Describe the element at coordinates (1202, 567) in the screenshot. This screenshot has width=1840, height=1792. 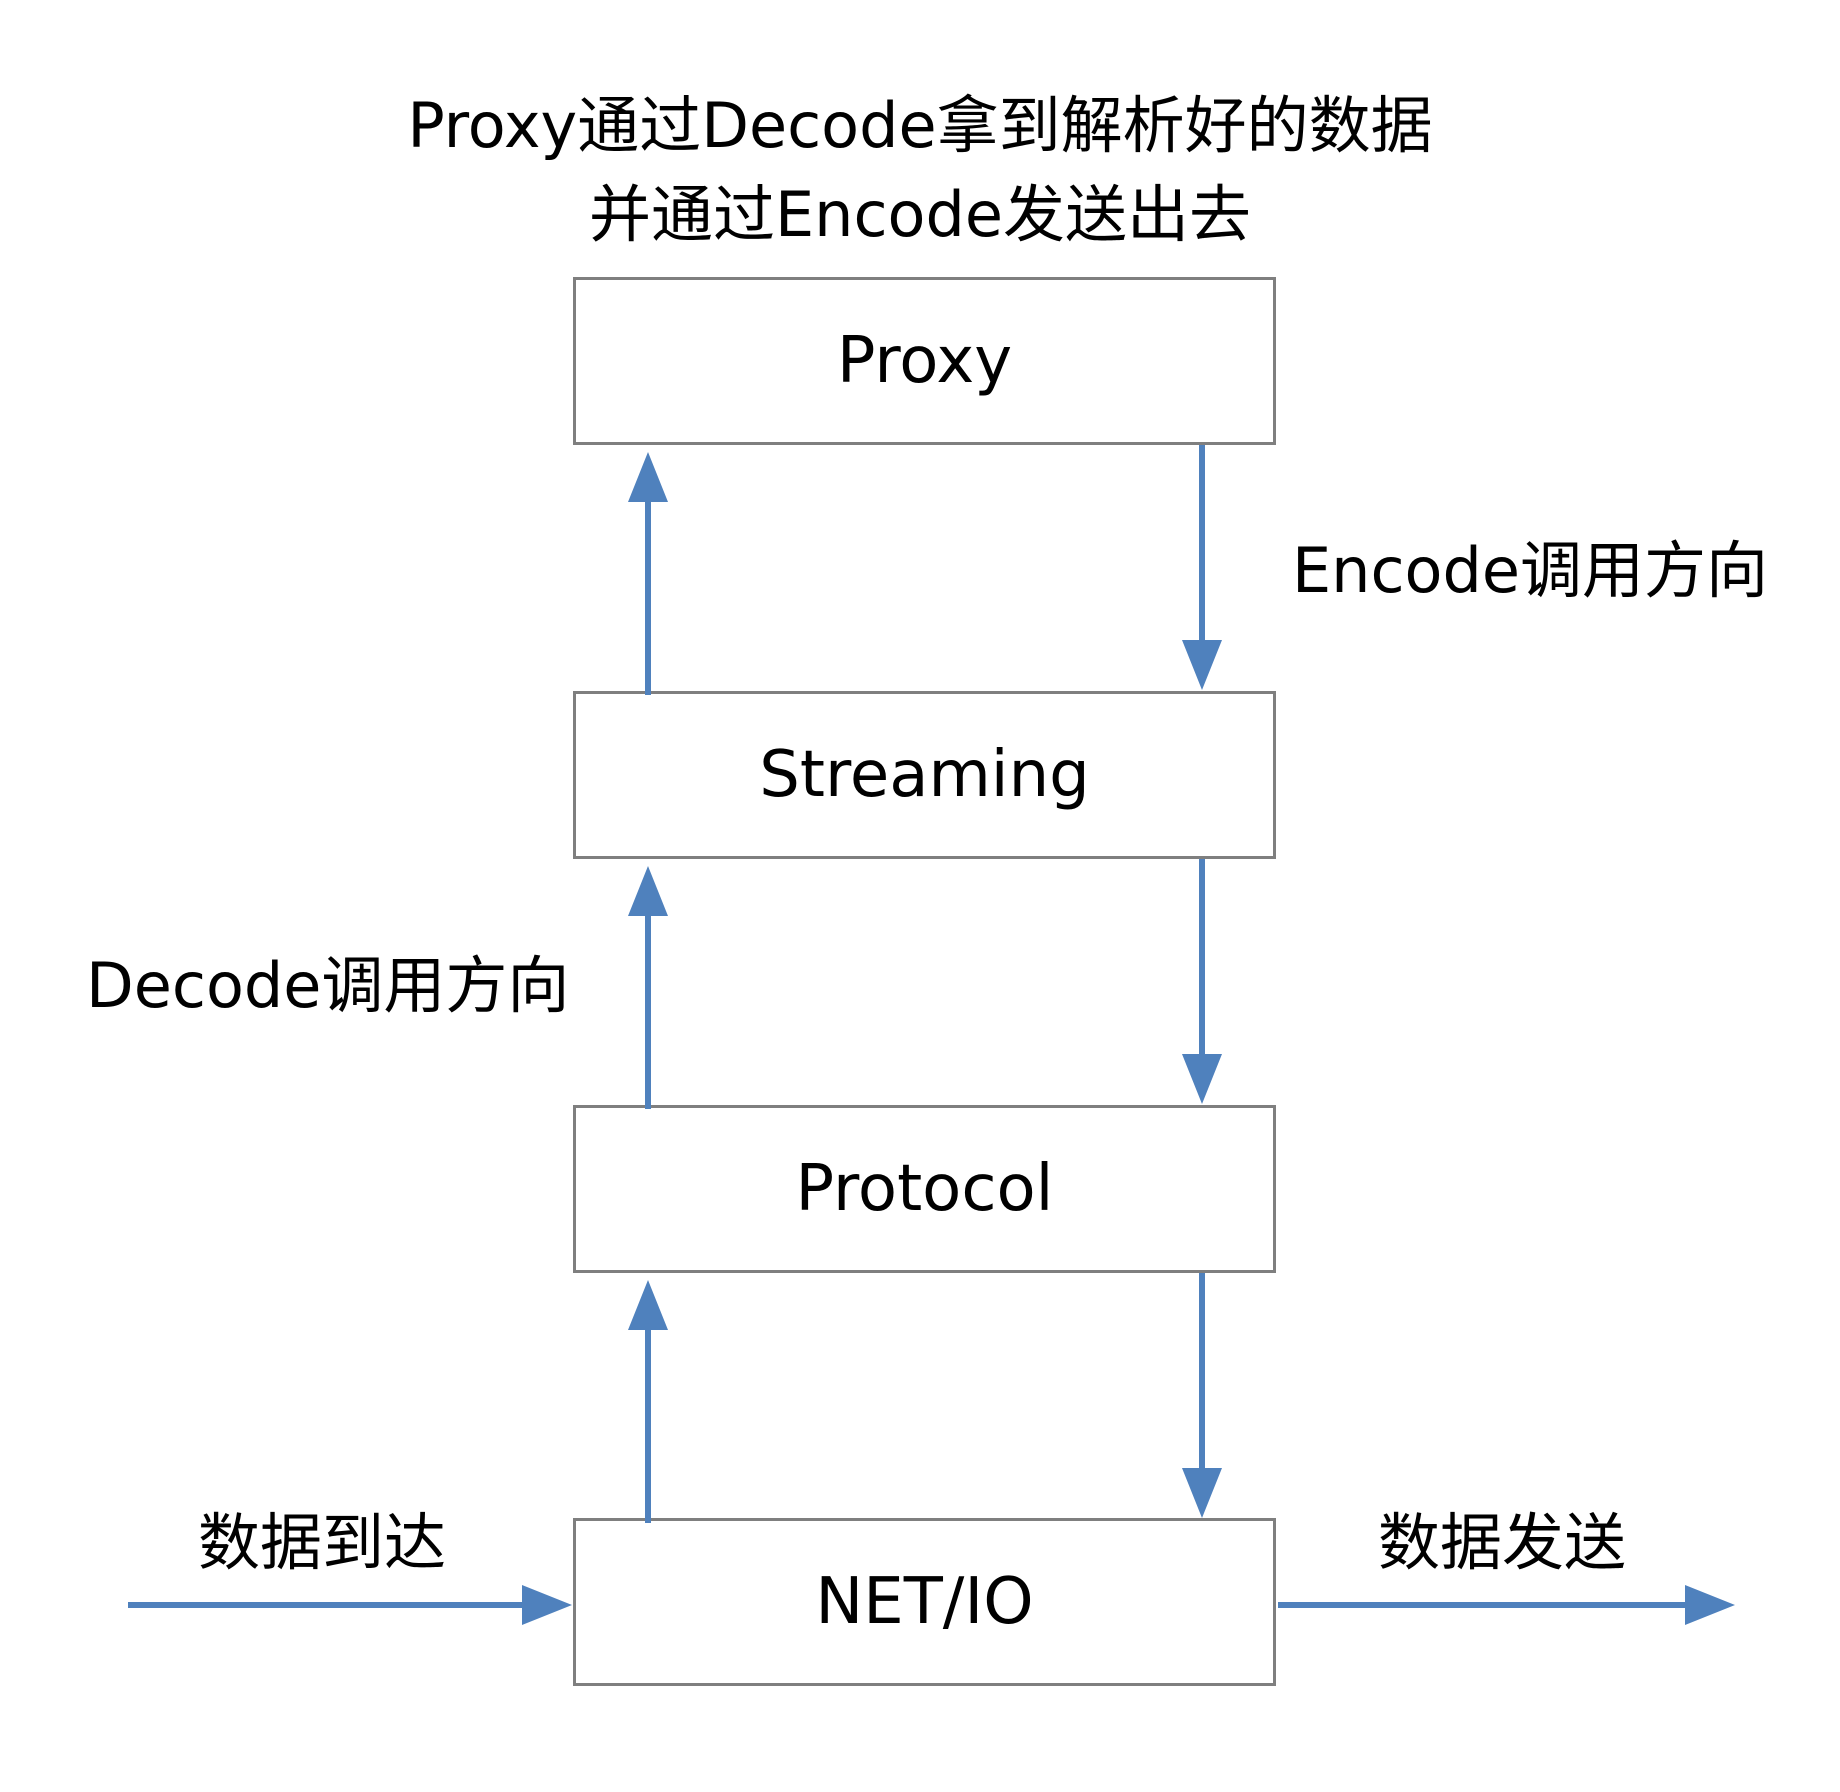
I see `encode-arrow-proxy-to-streaming` at that location.